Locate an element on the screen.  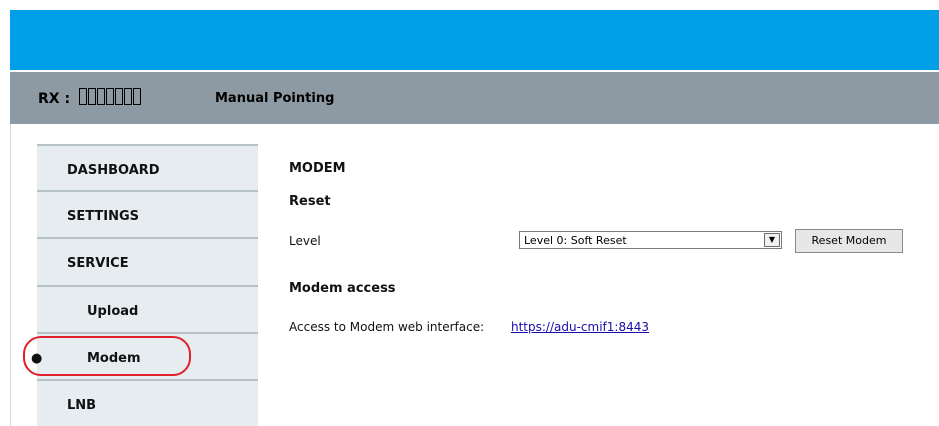
sidebar-item-dashboard: DASHBOARD is located at coordinates (147, 166).